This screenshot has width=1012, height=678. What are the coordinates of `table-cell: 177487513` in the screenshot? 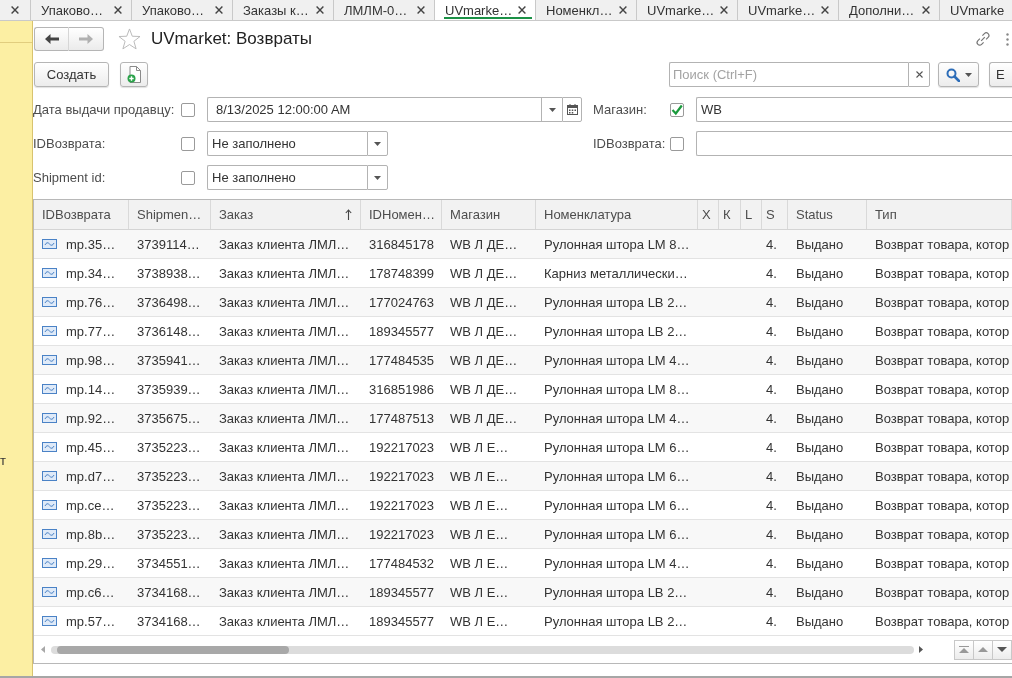 It's located at (402, 418).